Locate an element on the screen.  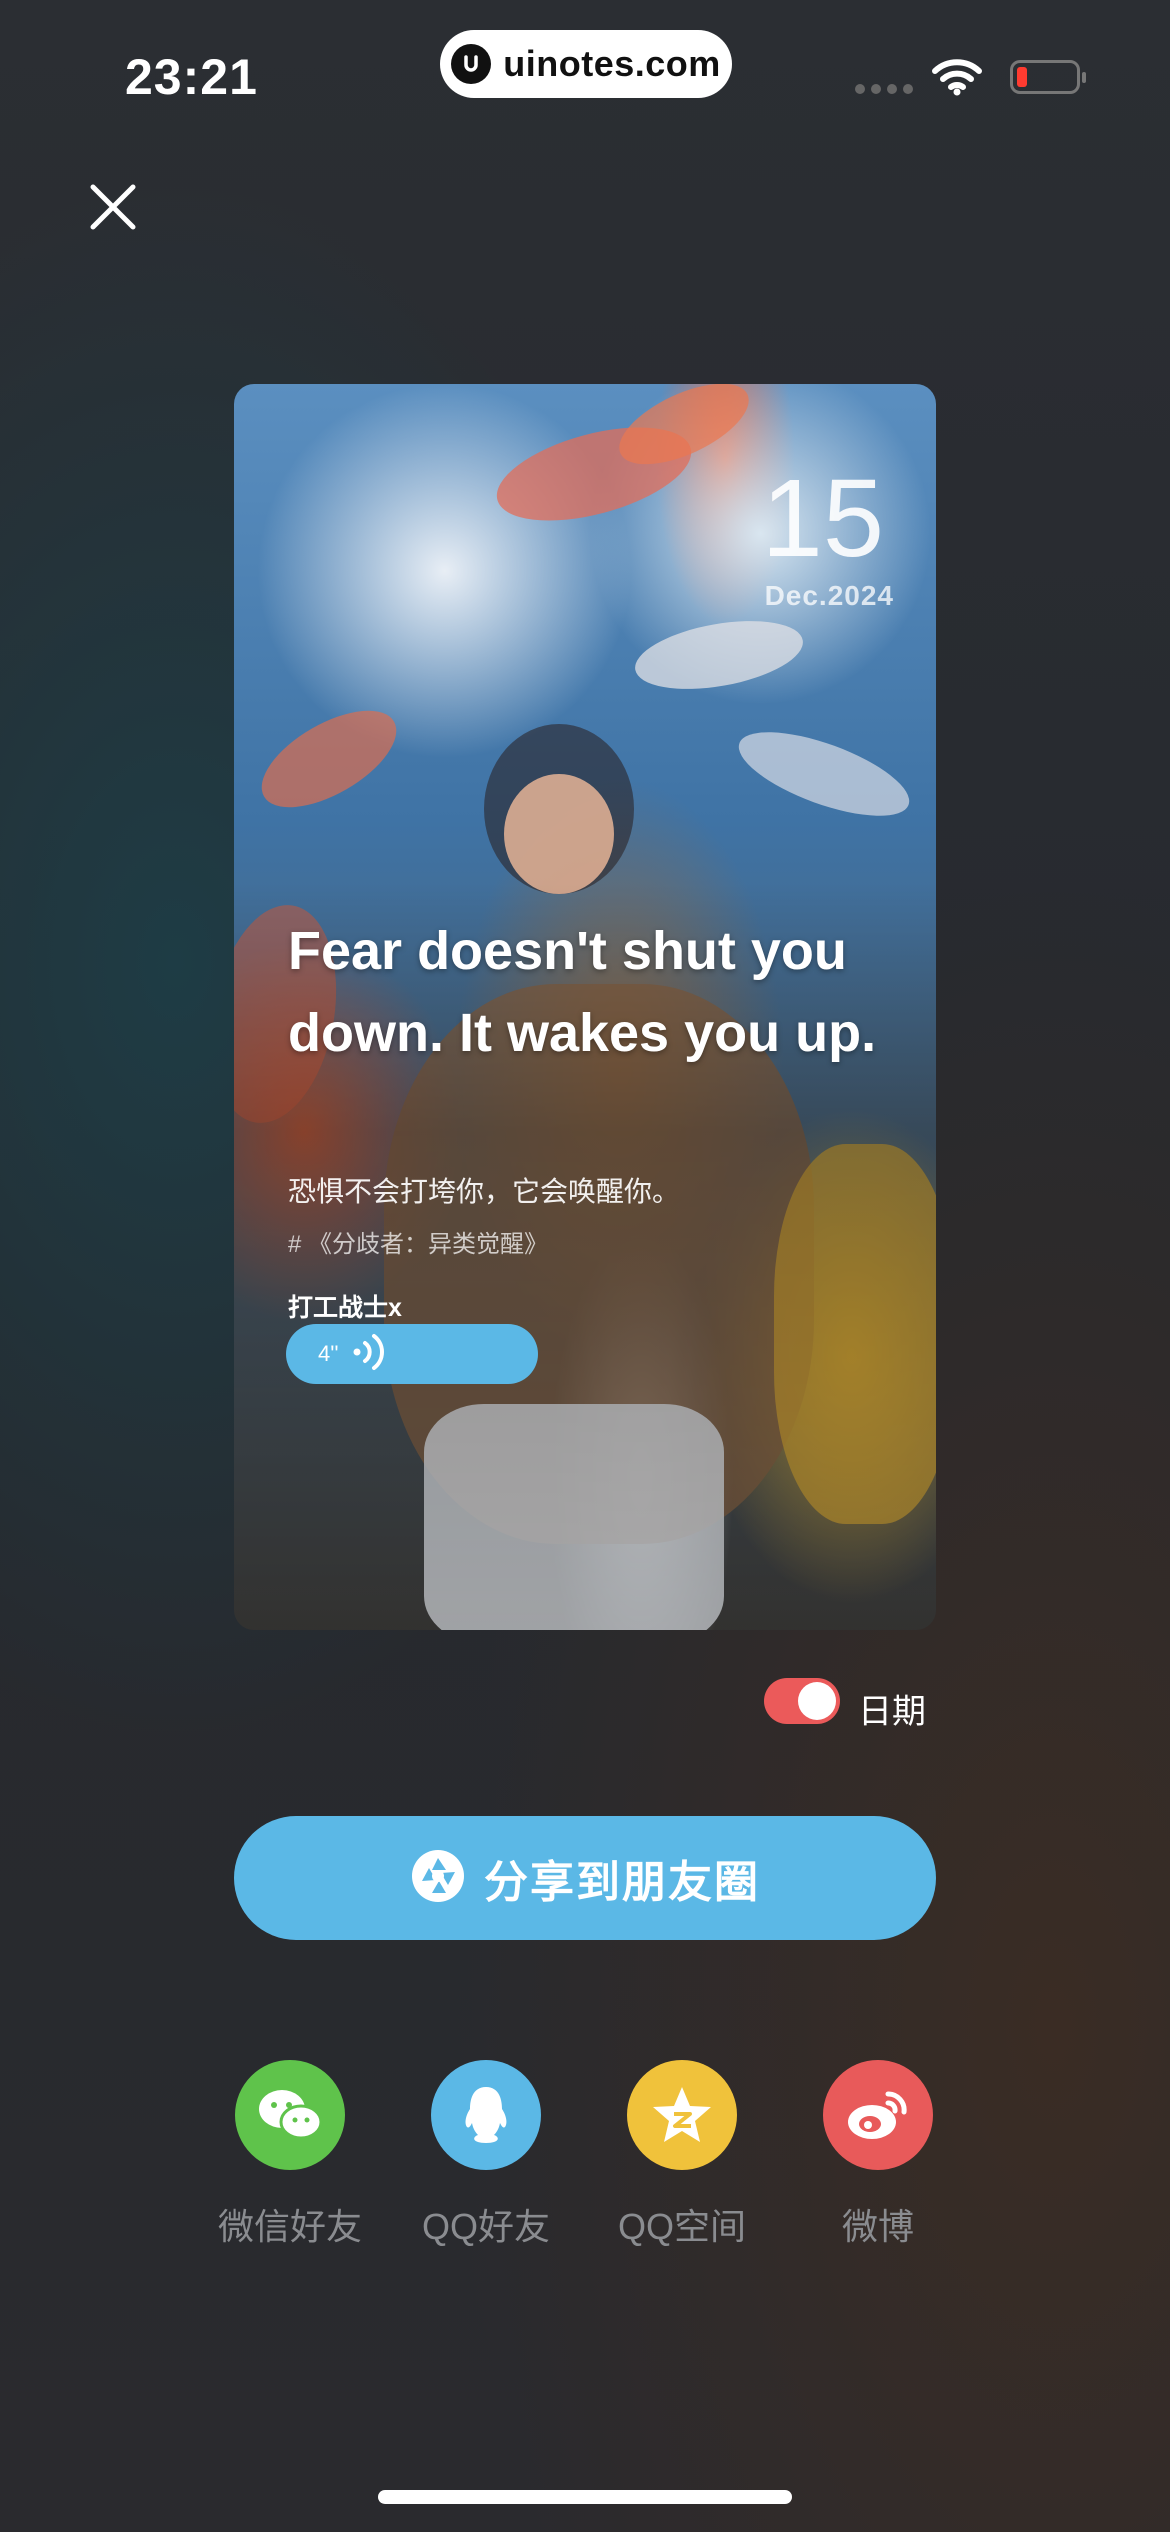
toggle-knob is located at coordinates (817, 1701).